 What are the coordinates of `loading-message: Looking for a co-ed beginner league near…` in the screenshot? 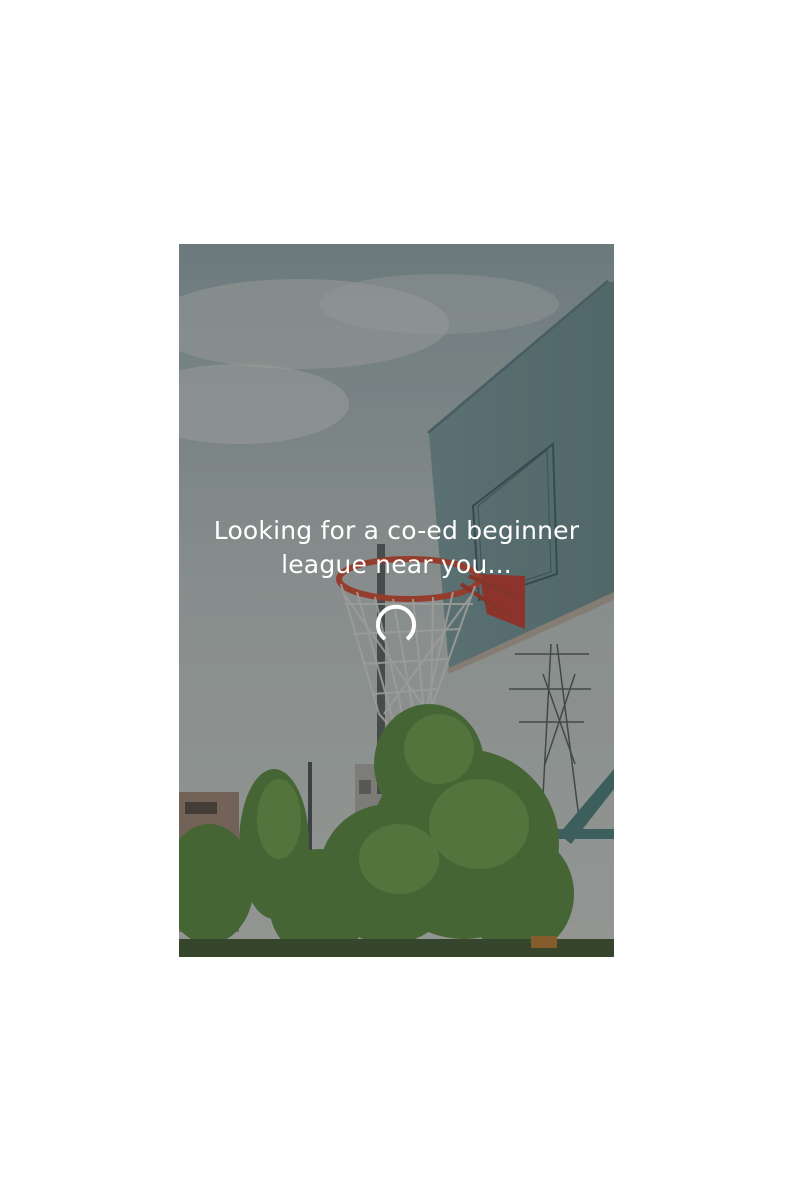 It's located at (396, 547).